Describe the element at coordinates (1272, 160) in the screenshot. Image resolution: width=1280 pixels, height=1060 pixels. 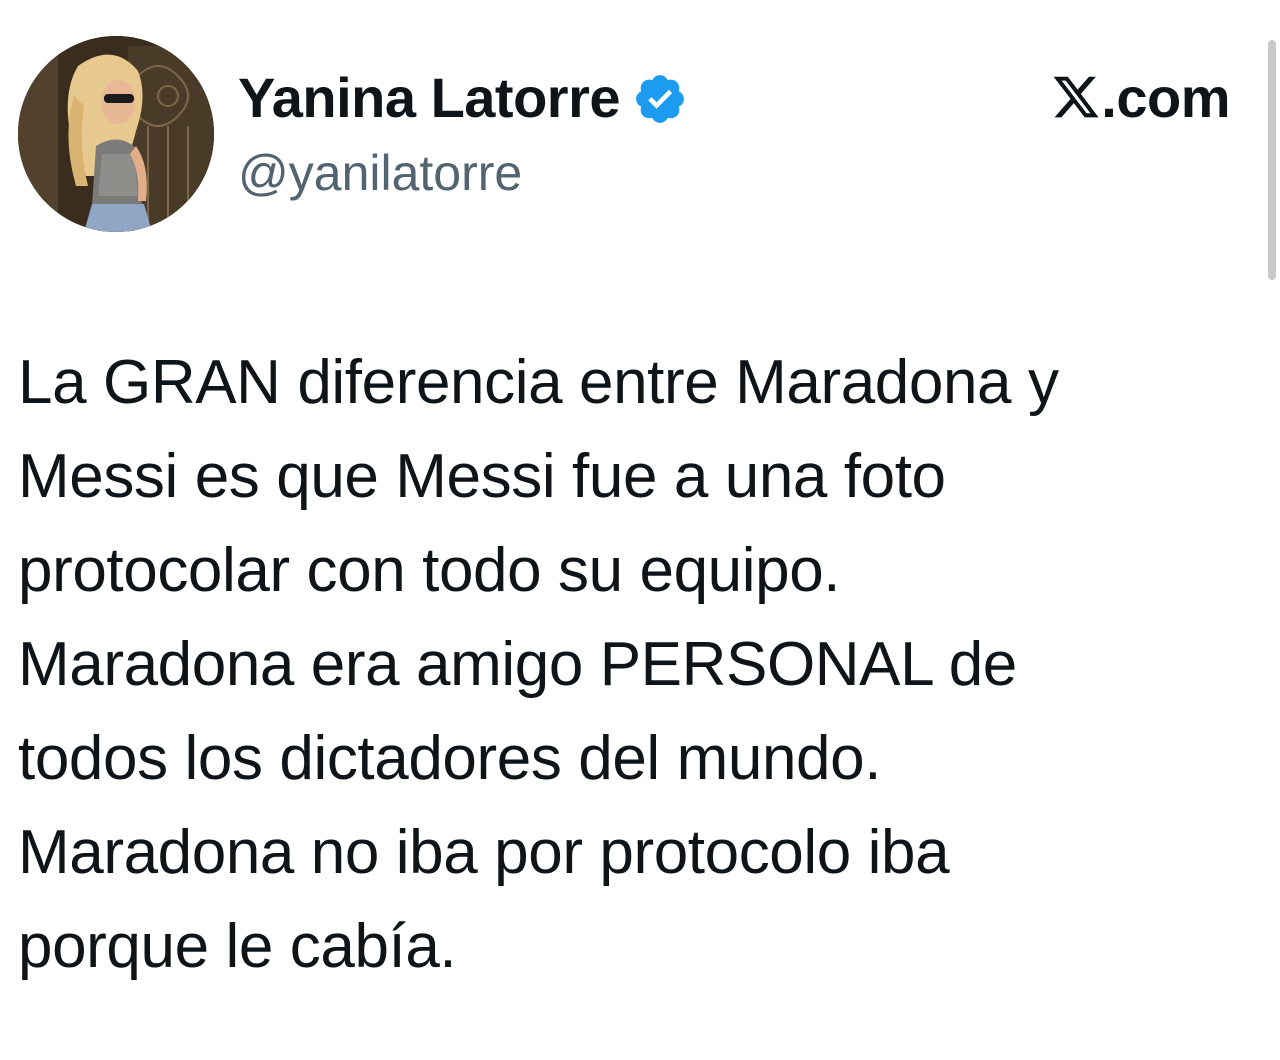
I see `scrollbar` at that location.